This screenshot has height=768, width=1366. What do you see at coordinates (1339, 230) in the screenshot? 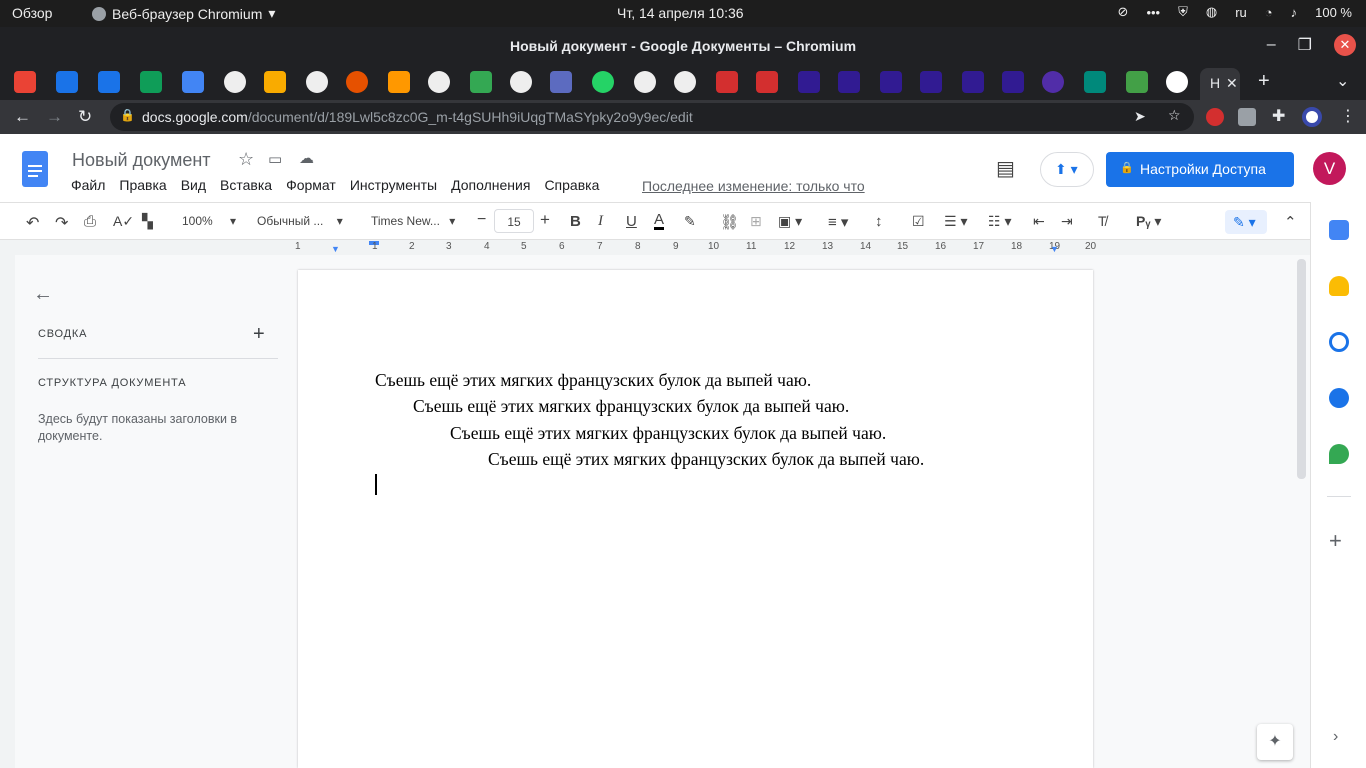
I see `calendar-icon` at bounding box center [1339, 230].